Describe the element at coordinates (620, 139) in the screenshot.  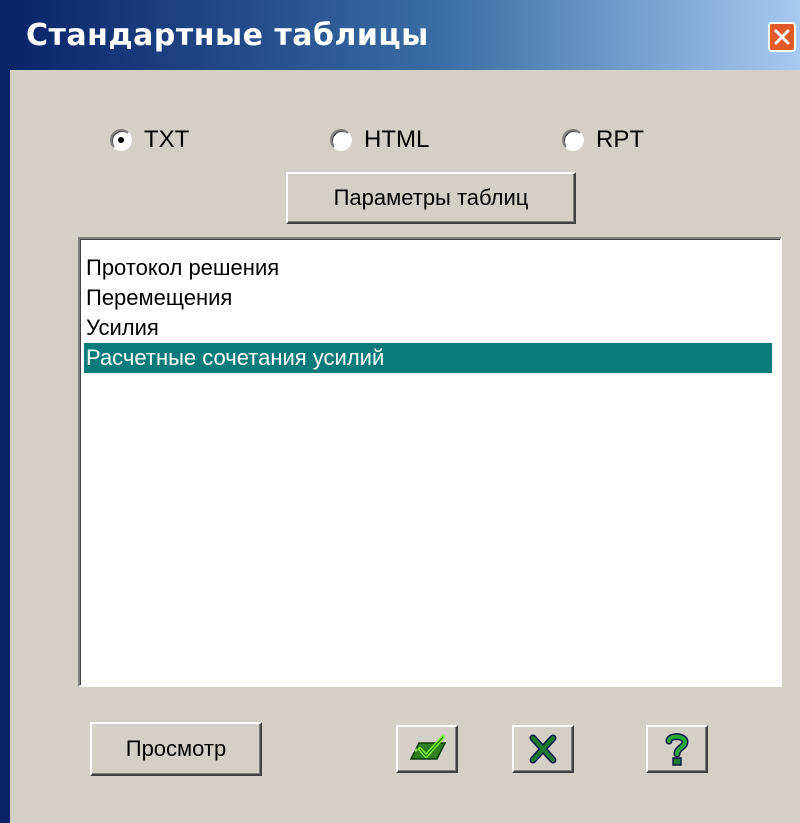
I see `radio-label-rpt: RPT` at that location.